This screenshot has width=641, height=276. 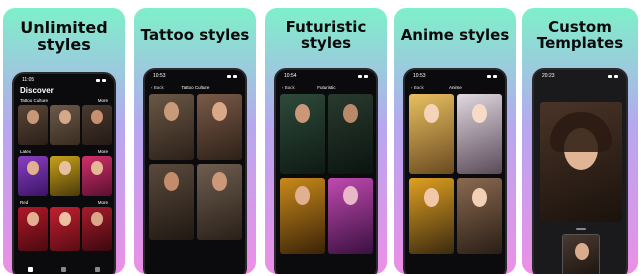 I want to click on nav-title: Futuristic, so click(x=326, y=87).